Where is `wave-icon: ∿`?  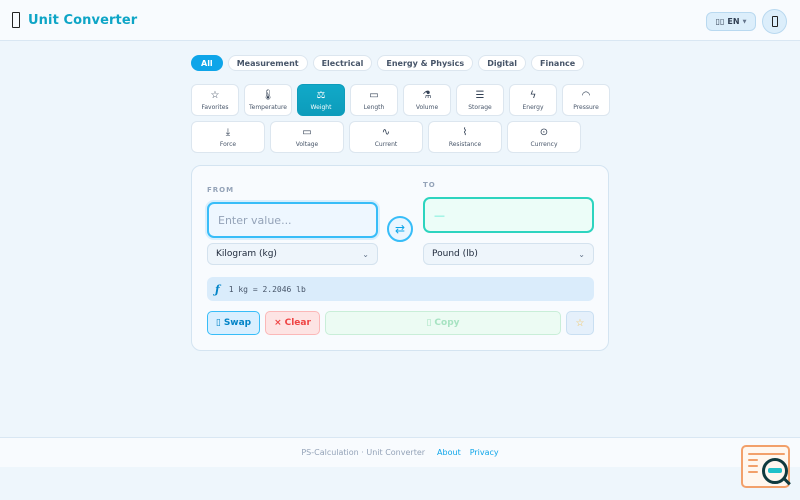 wave-icon: ∿ is located at coordinates (386, 132).